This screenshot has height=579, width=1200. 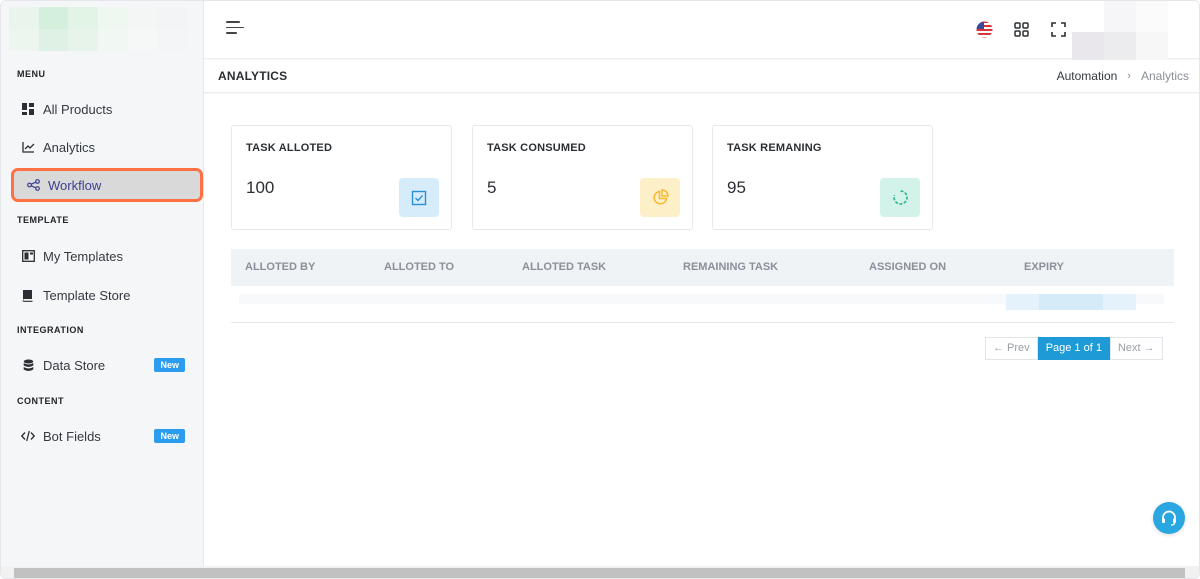 What do you see at coordinates (774, 148) in the screenshot?
I see `card-label: TASK REMANING` at bounding box center [774, 148].